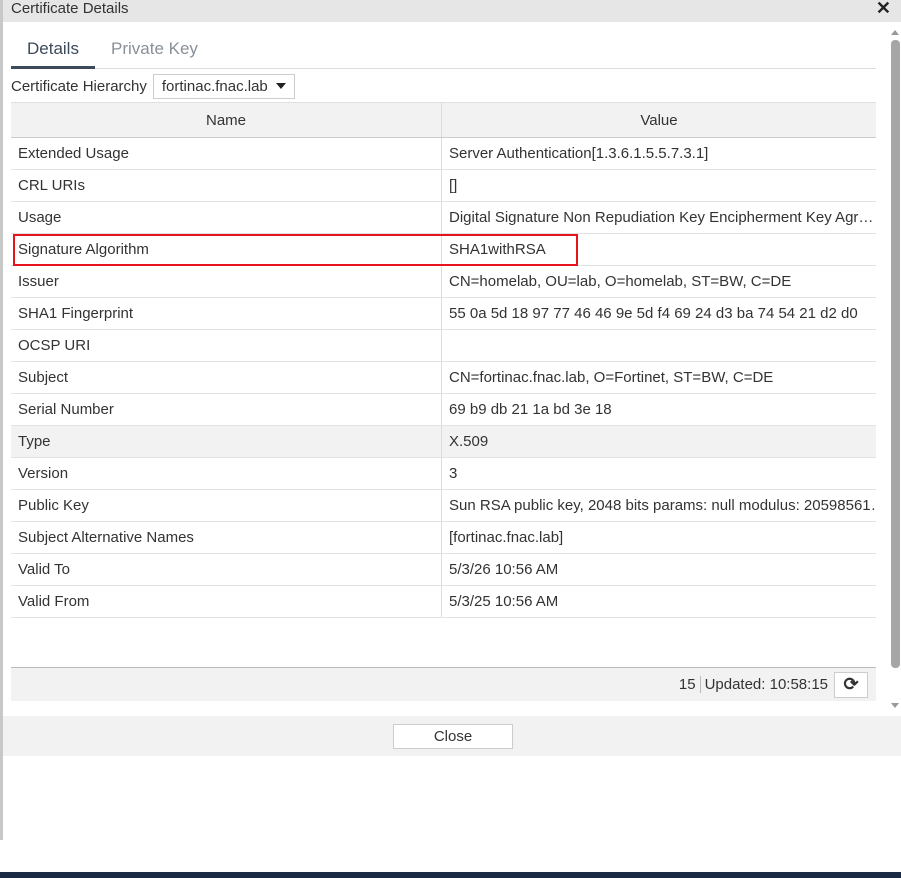 The height and width of the screenshot is (878, 901). I want to click on cell-name: SHA1 Fingerprint, so click(226, 313).